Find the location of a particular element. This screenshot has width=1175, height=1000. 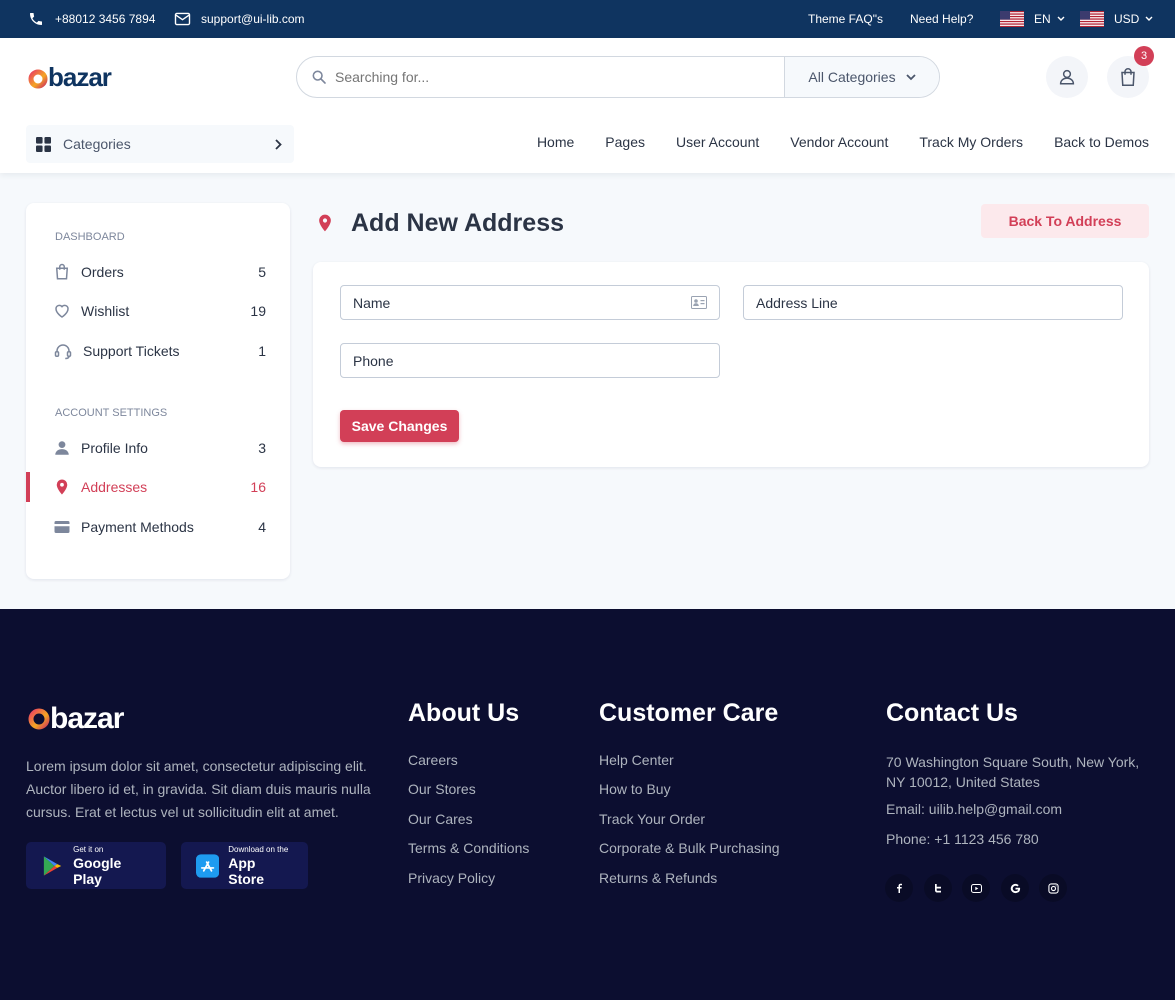

help-link: Need Help? is located at coordinates (941, 19).